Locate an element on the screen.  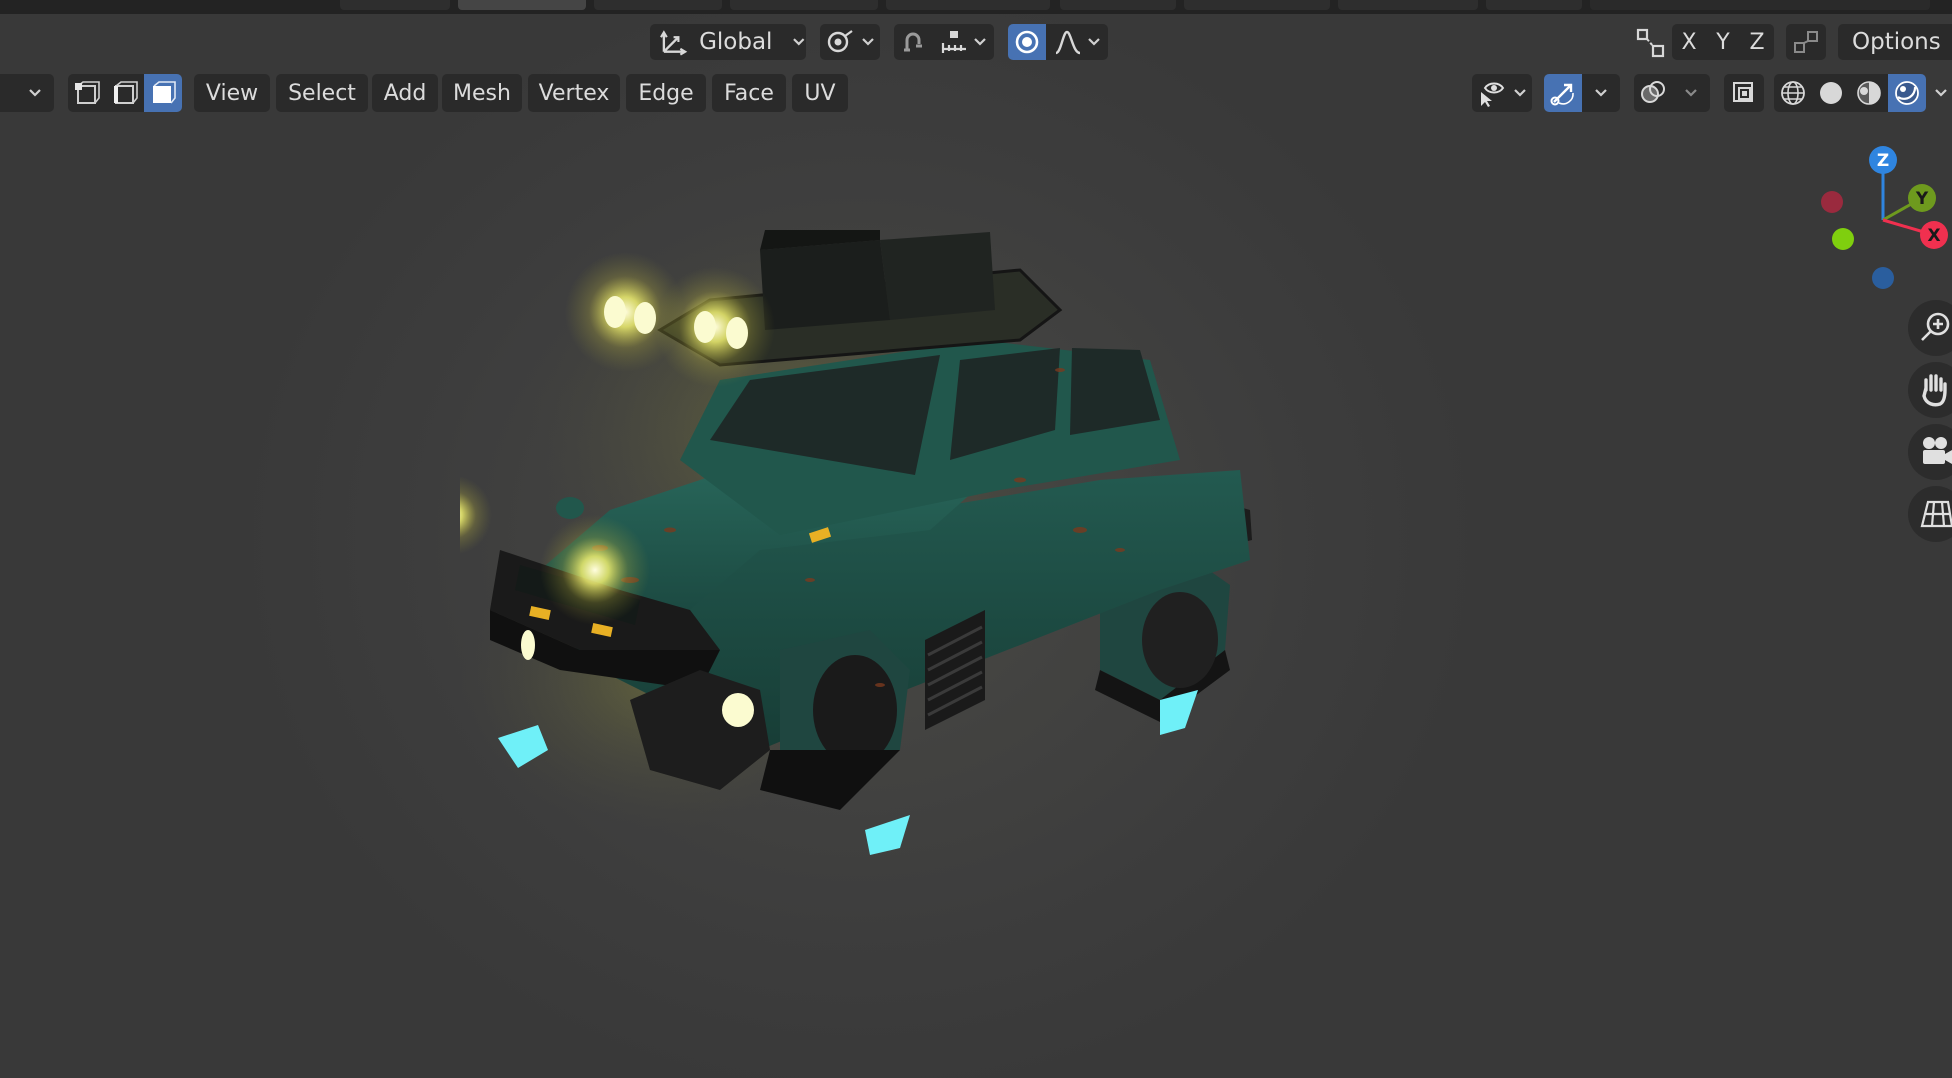
camera-view-button is located at coordinates (1930, 452).